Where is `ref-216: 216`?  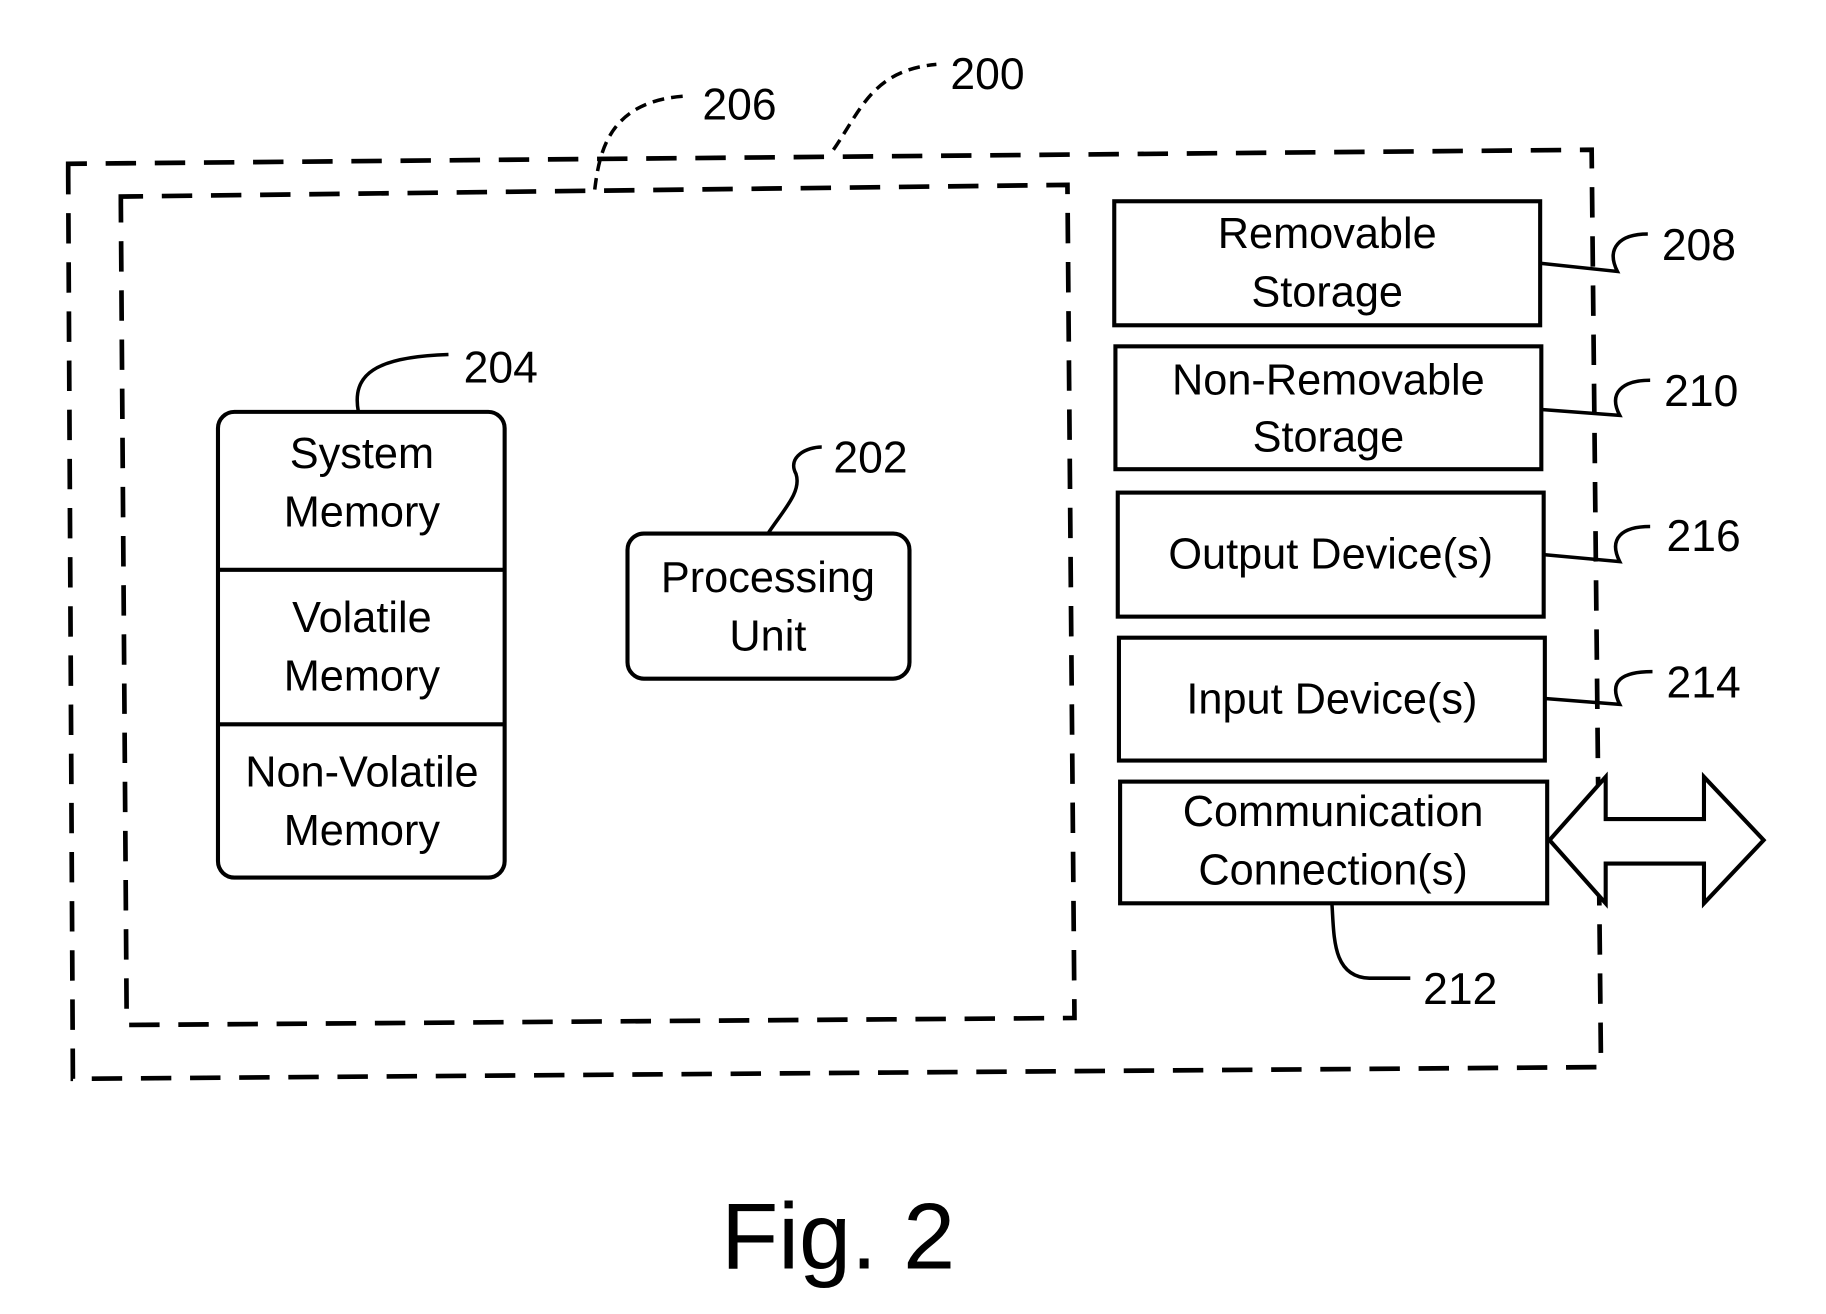 ref-216: 216 is located at coordinates (1704, 536).